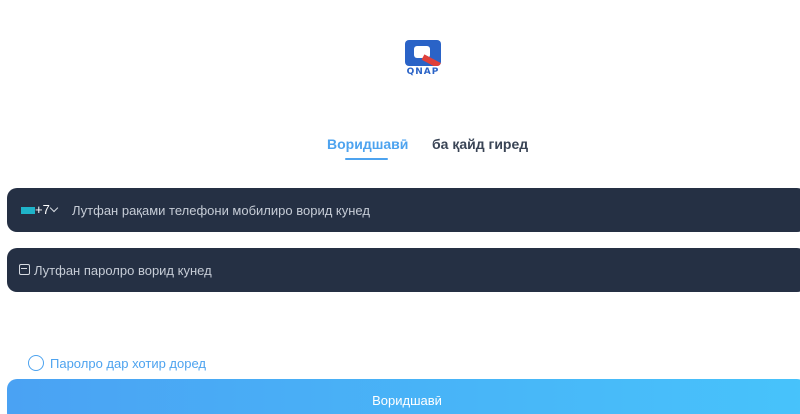 The image size is (800, 414). I want to click on remember-checkbox, so click(36, 363).